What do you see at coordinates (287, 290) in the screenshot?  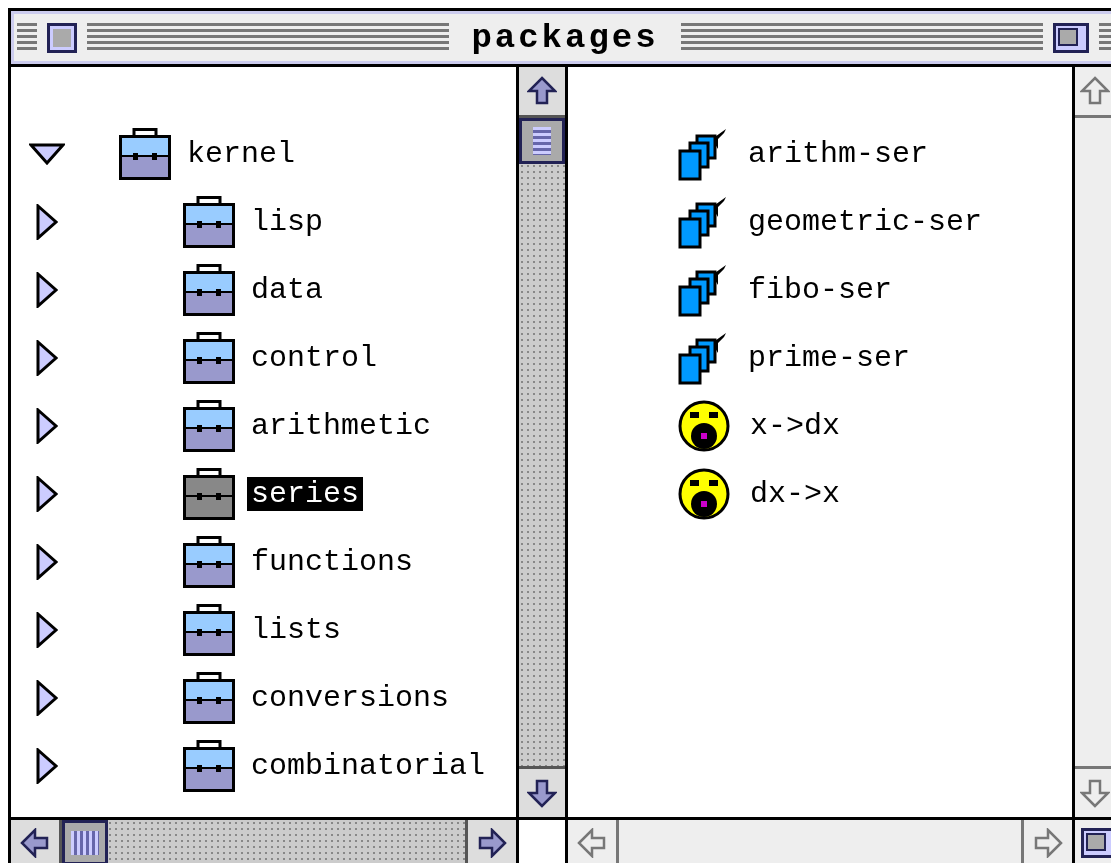 I see `package-name: data` at bounding box center [287, 290].